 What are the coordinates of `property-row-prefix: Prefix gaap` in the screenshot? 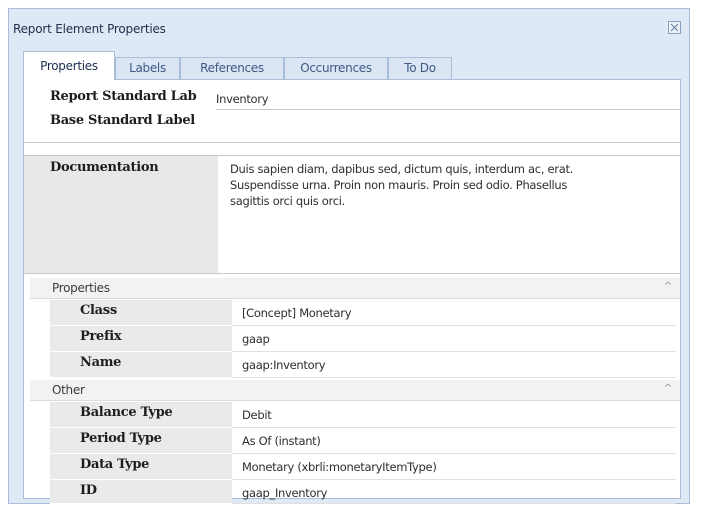 It's located at (353, 339).